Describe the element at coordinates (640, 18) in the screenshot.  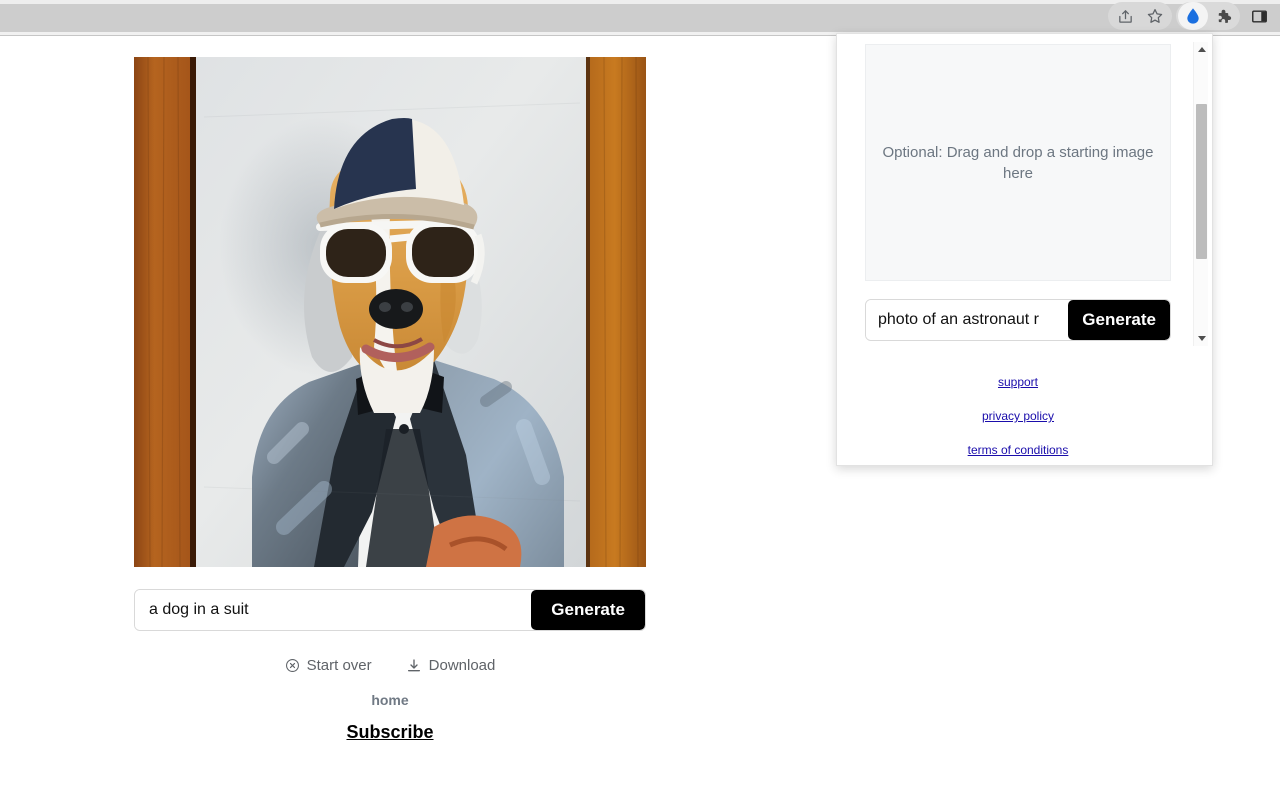
I see `browser-toolbar` at that location.